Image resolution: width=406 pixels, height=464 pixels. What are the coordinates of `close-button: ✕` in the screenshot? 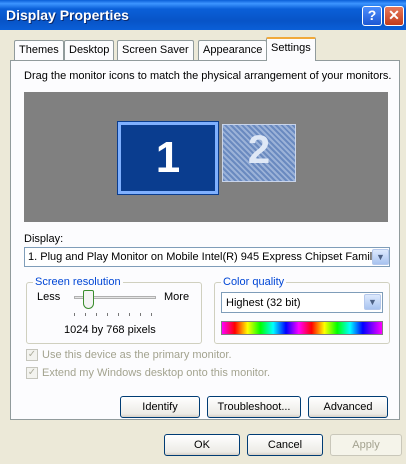 It's located at (394, 16).